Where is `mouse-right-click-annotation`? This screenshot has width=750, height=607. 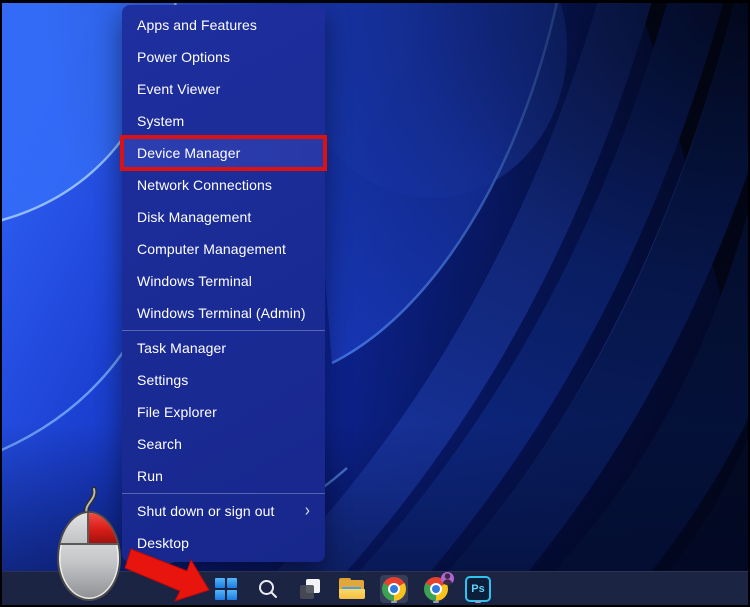
mouse-right-click-annotation is located at coordinates (90, 543).